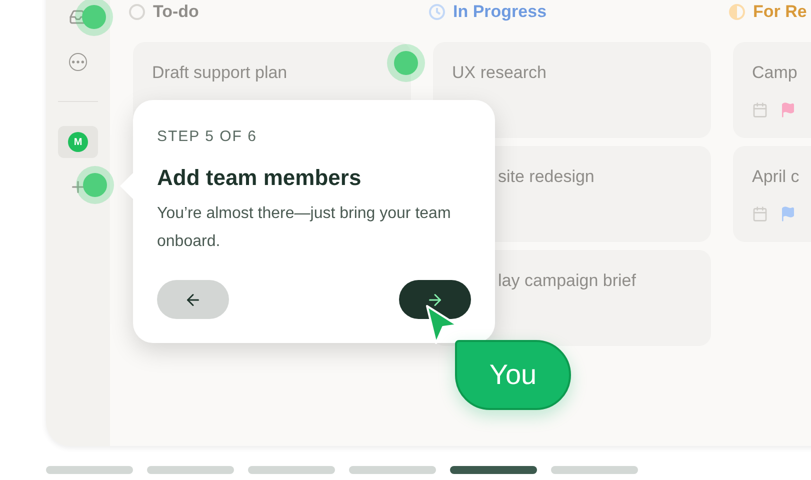 Image resolution: width=811 pixels, height=480 pixels. What do you see at coordinates (435, 299) in the screenshot?
I see `next-button` at bounding box center [435, 299].